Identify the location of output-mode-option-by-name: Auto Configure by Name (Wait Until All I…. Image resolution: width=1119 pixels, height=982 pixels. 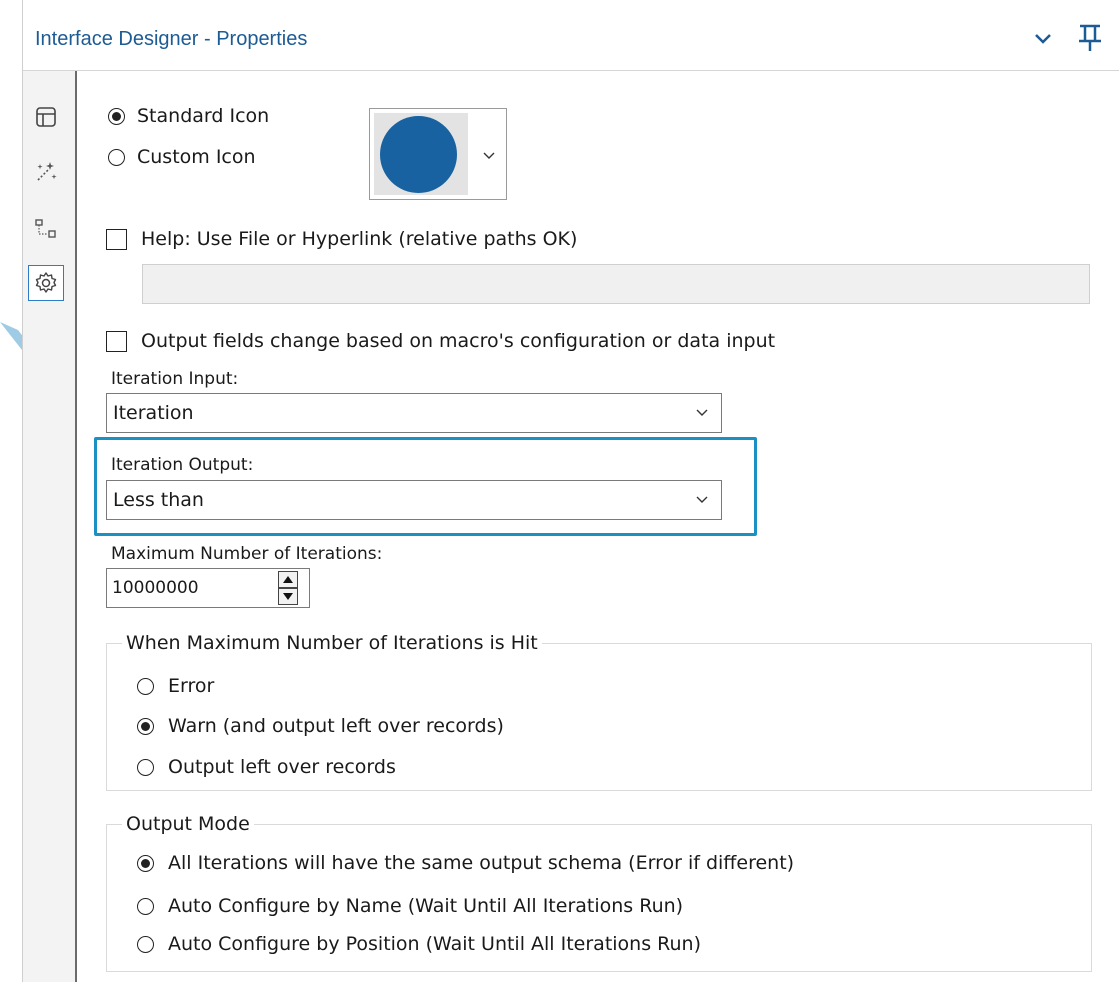
(410, 906).